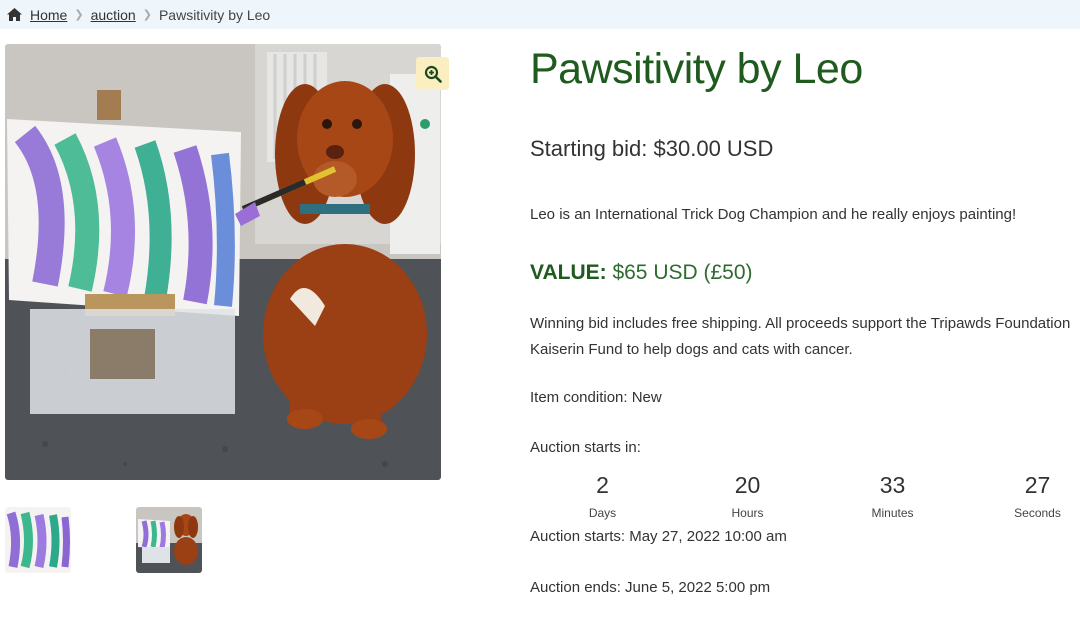 The image size is (1080, 617). What do you see at coordinates (658, 536) in the screenshot?
I see `auction-start-date: Auction starts: May 27, 2022 10:00 am` at bounding box center [658, 536].